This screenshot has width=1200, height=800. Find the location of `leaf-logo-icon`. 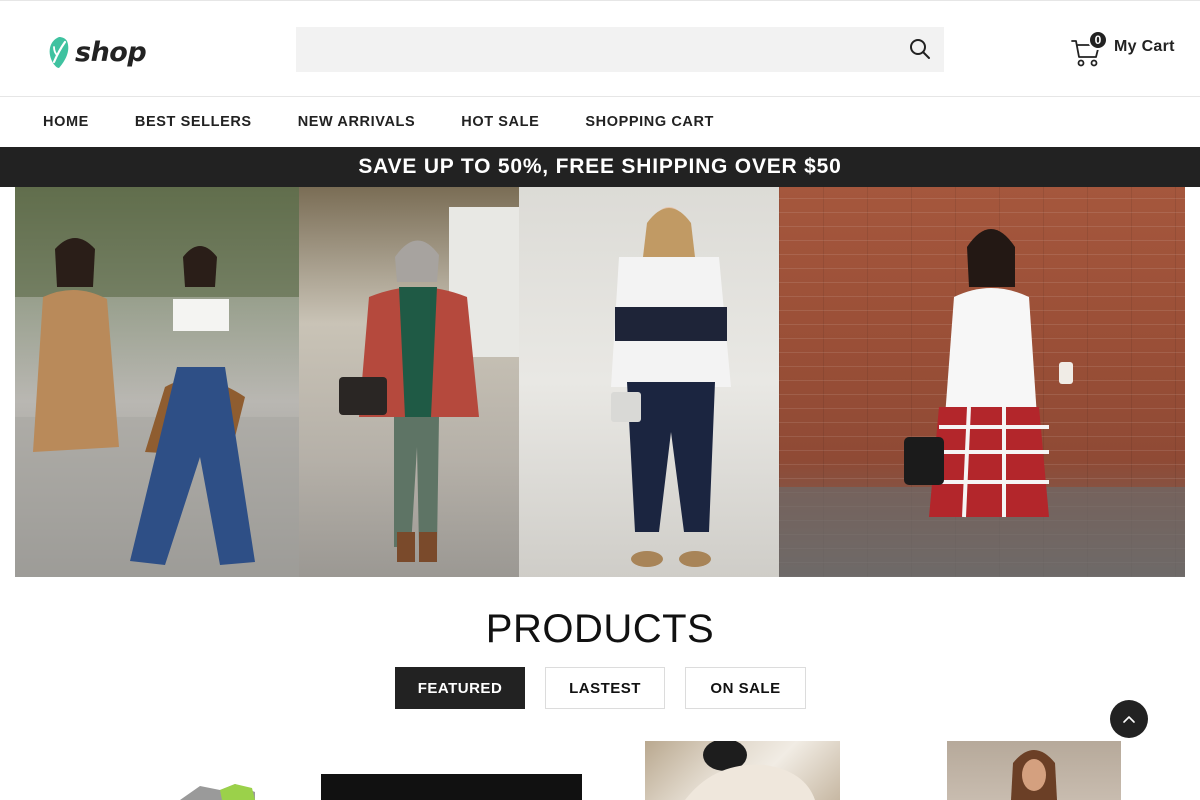

leaf-logo-icon is located at coordinates (59, 52).